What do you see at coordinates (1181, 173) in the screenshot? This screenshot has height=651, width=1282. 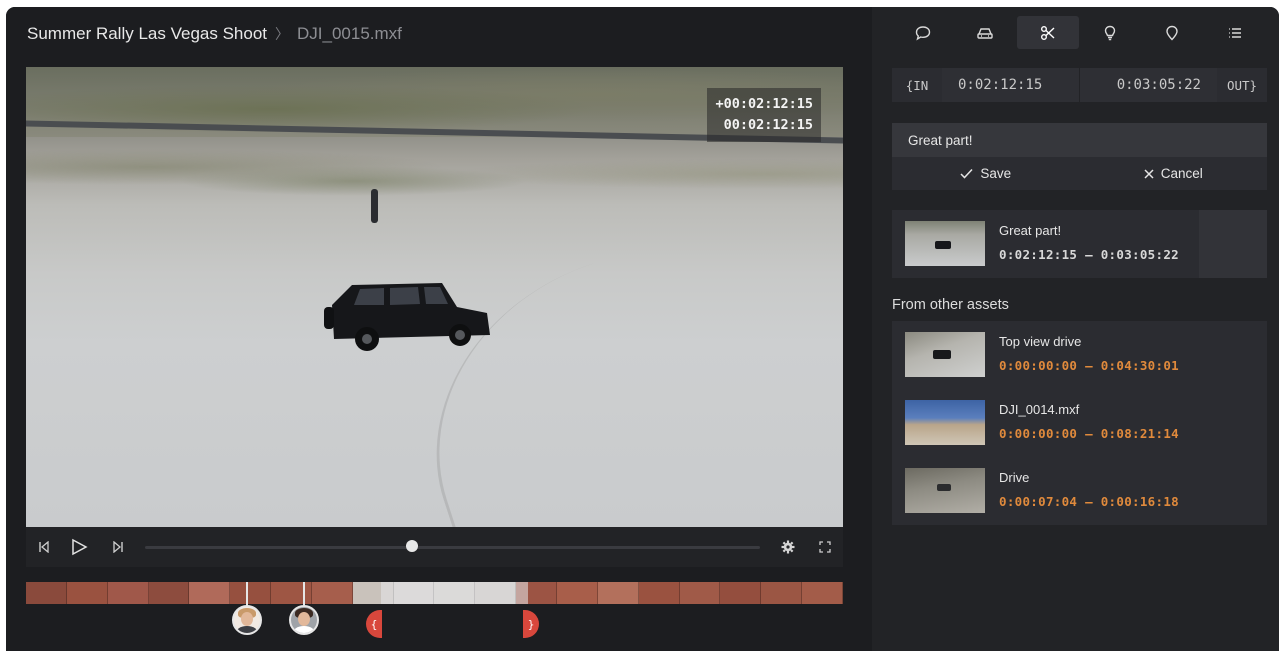 I see `cancel-label: Cancel` at bounding box center [1181, 173].